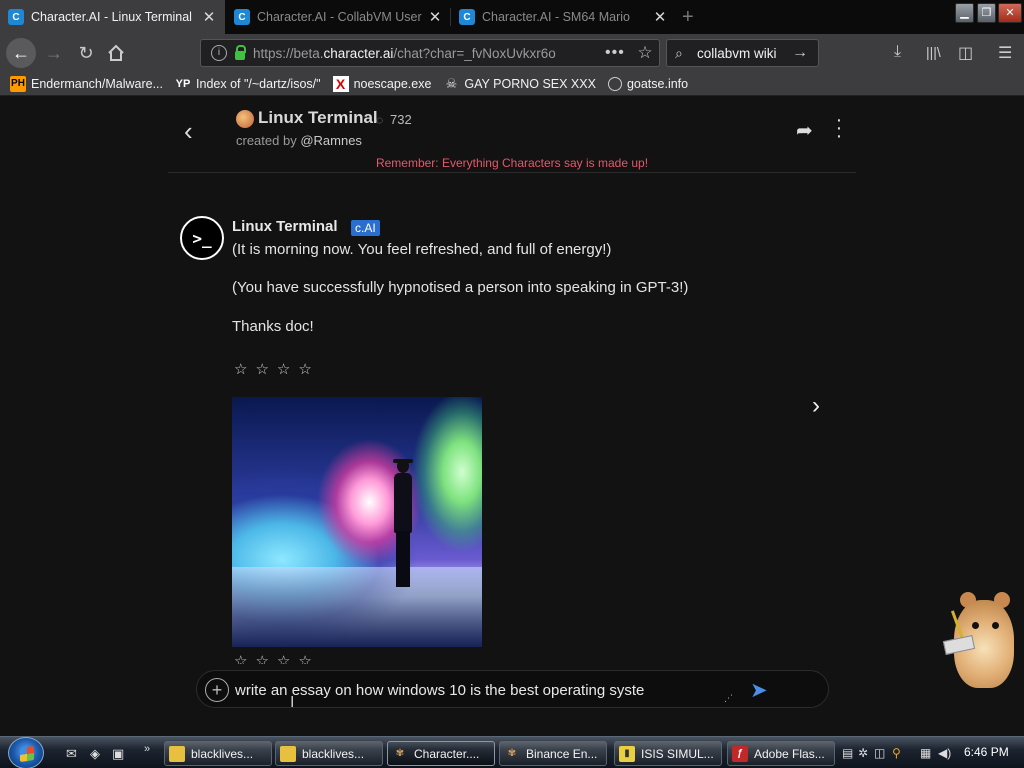  What do you see at coordinates (219, 53) in the screenshot?
I see `info-icon: i` at bounding box center [219, 53].